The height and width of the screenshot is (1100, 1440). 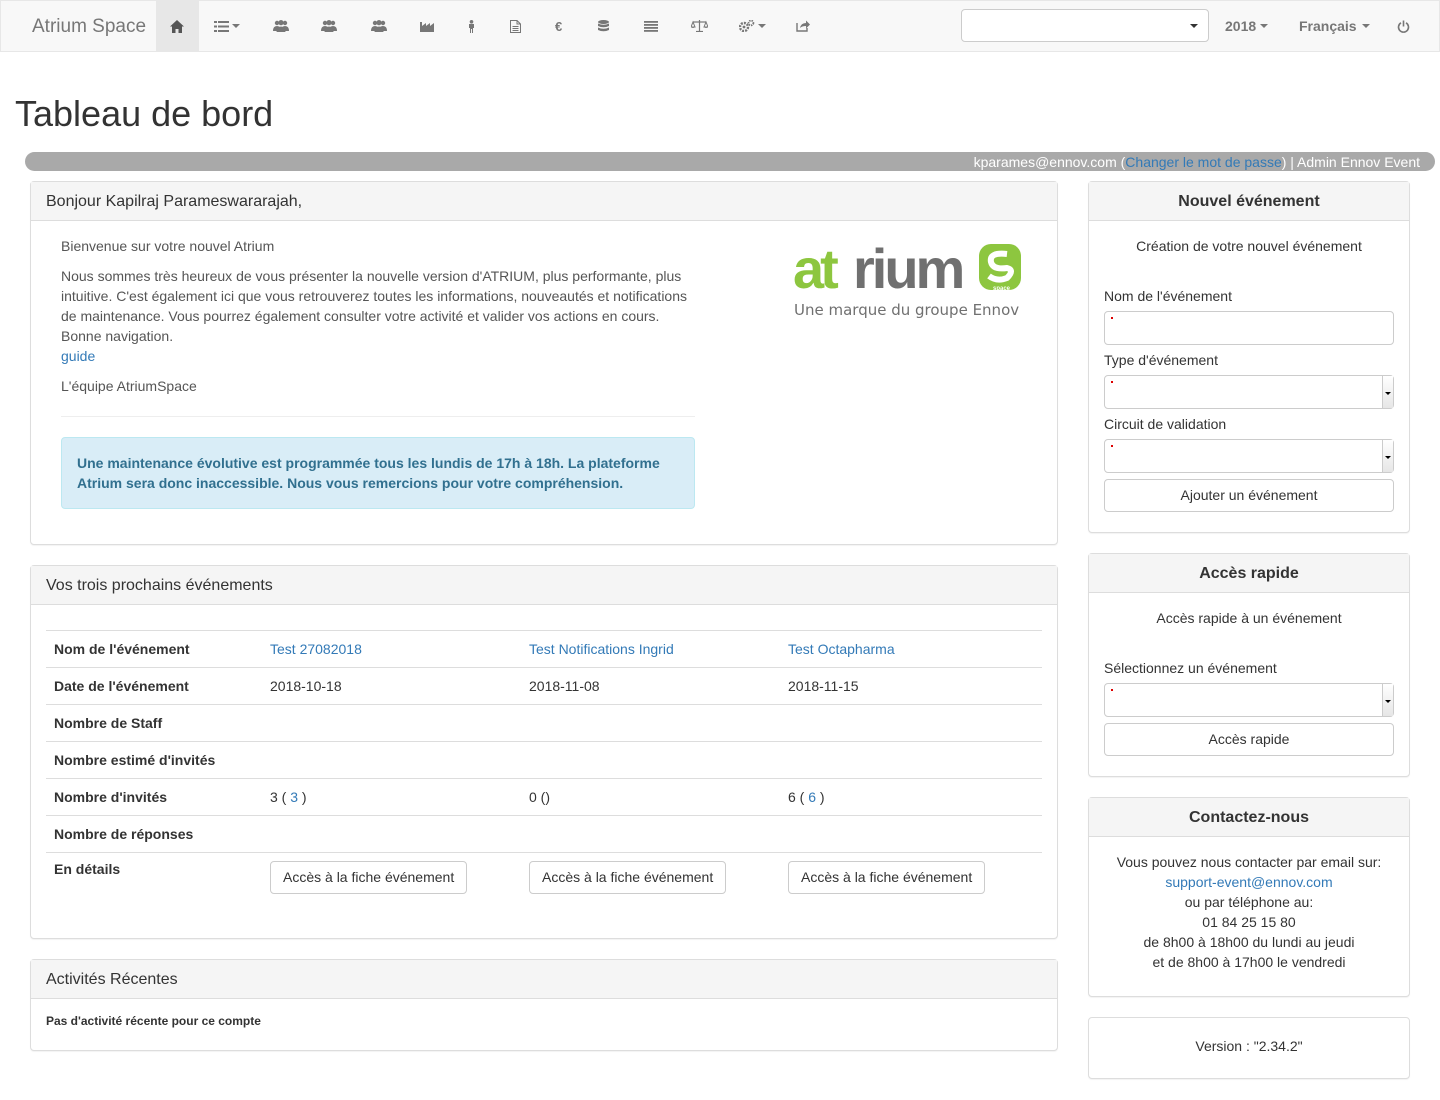 What do you see at coordinates (89, 27) in the screenshot?
I see `brand-link: Atrium Space` at bounding box center [89, 27].